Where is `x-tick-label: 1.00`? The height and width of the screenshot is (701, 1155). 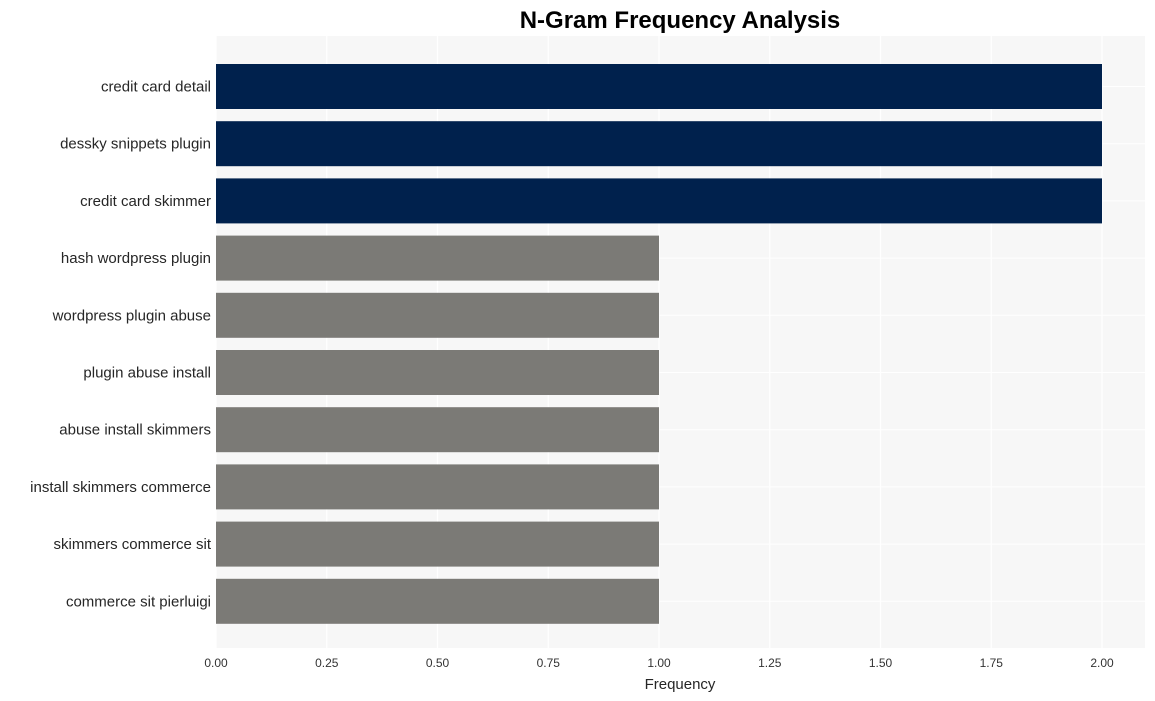 x-tick-label: 1.00 is located at coordinates (659, 663).